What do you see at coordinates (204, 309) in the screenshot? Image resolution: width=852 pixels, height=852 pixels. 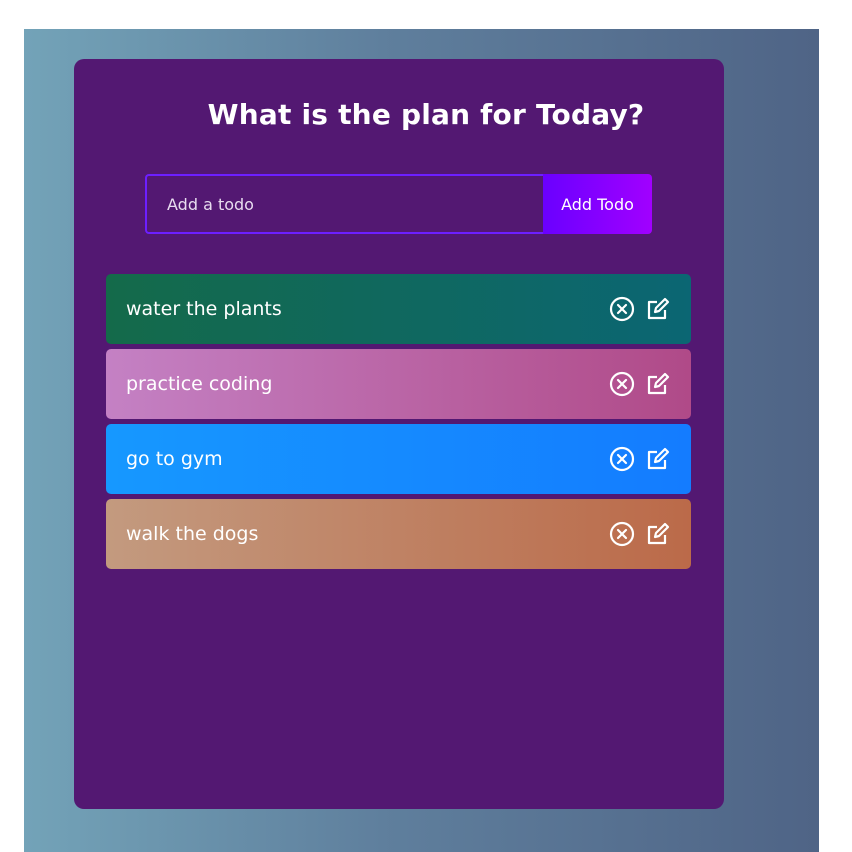 I see `todo-text: water the plants` at bounding box center [204, 309].